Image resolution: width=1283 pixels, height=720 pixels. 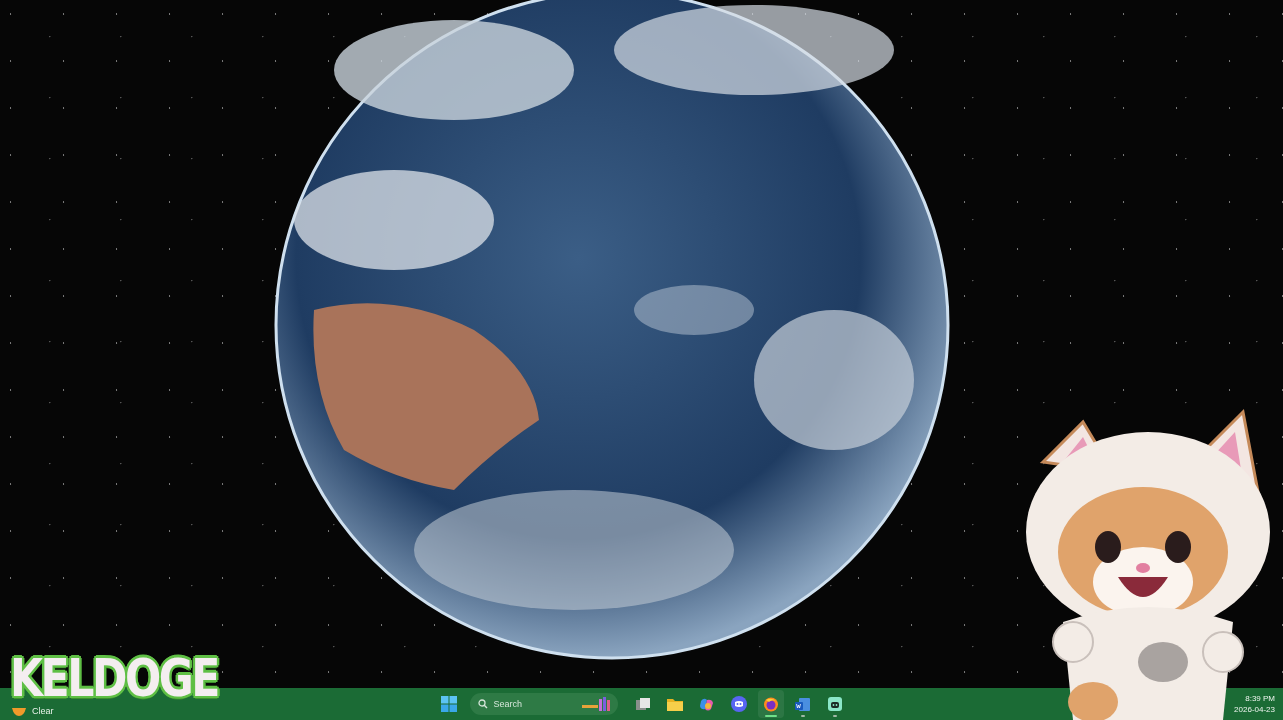 I want to click on search-field: Search, so click(x=543, y=704).